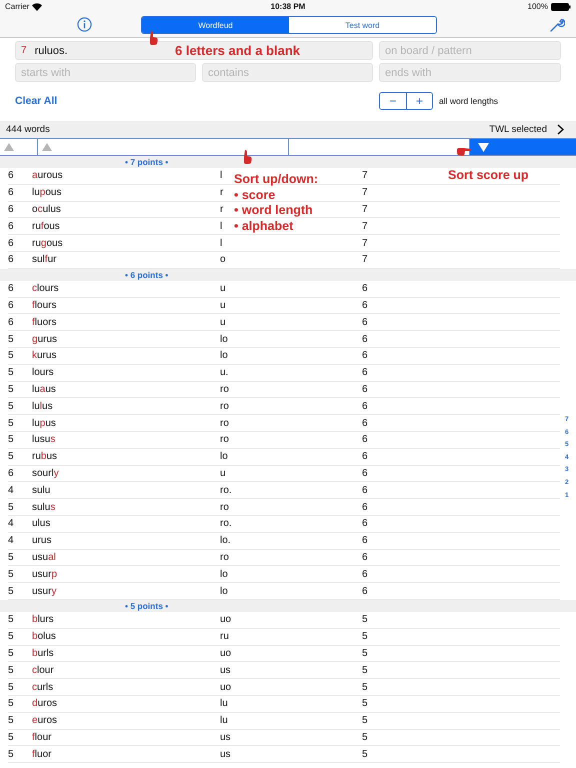 The image size is (576, 768). Describe the element at coordinates (146, 275) in the screenshot. I see `section-header: • 6 points •` at that location.